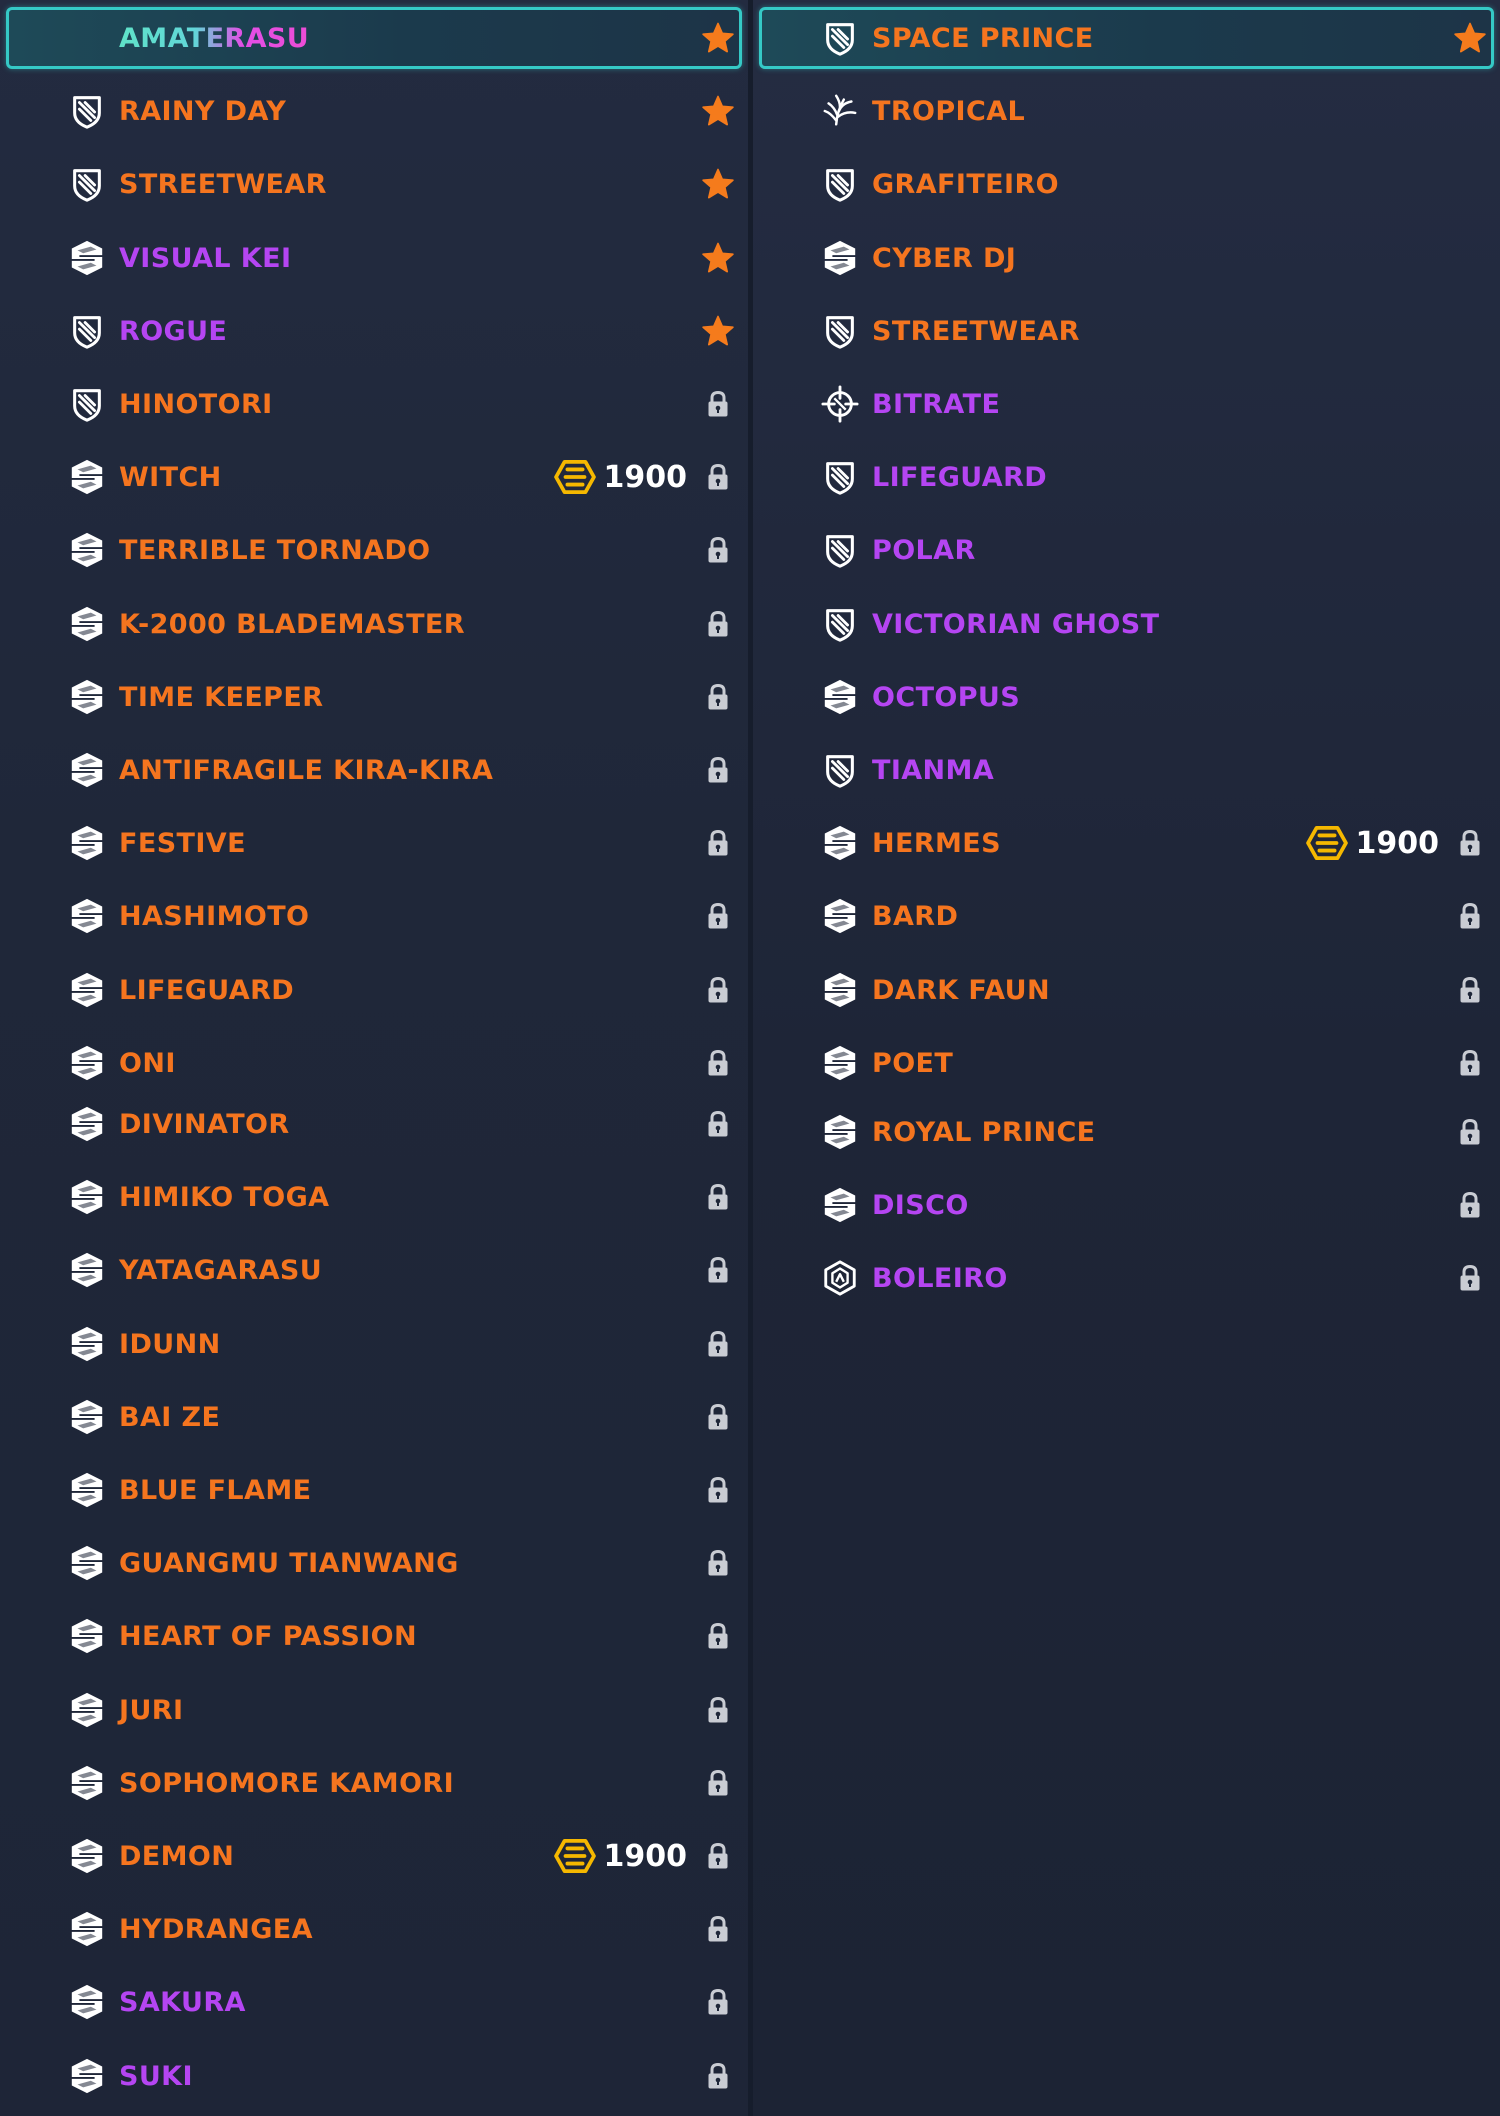 This screenshot has width=1500, height=2116. I want to click on skin-list-item: DEMON 1900, so click(374, 1856).